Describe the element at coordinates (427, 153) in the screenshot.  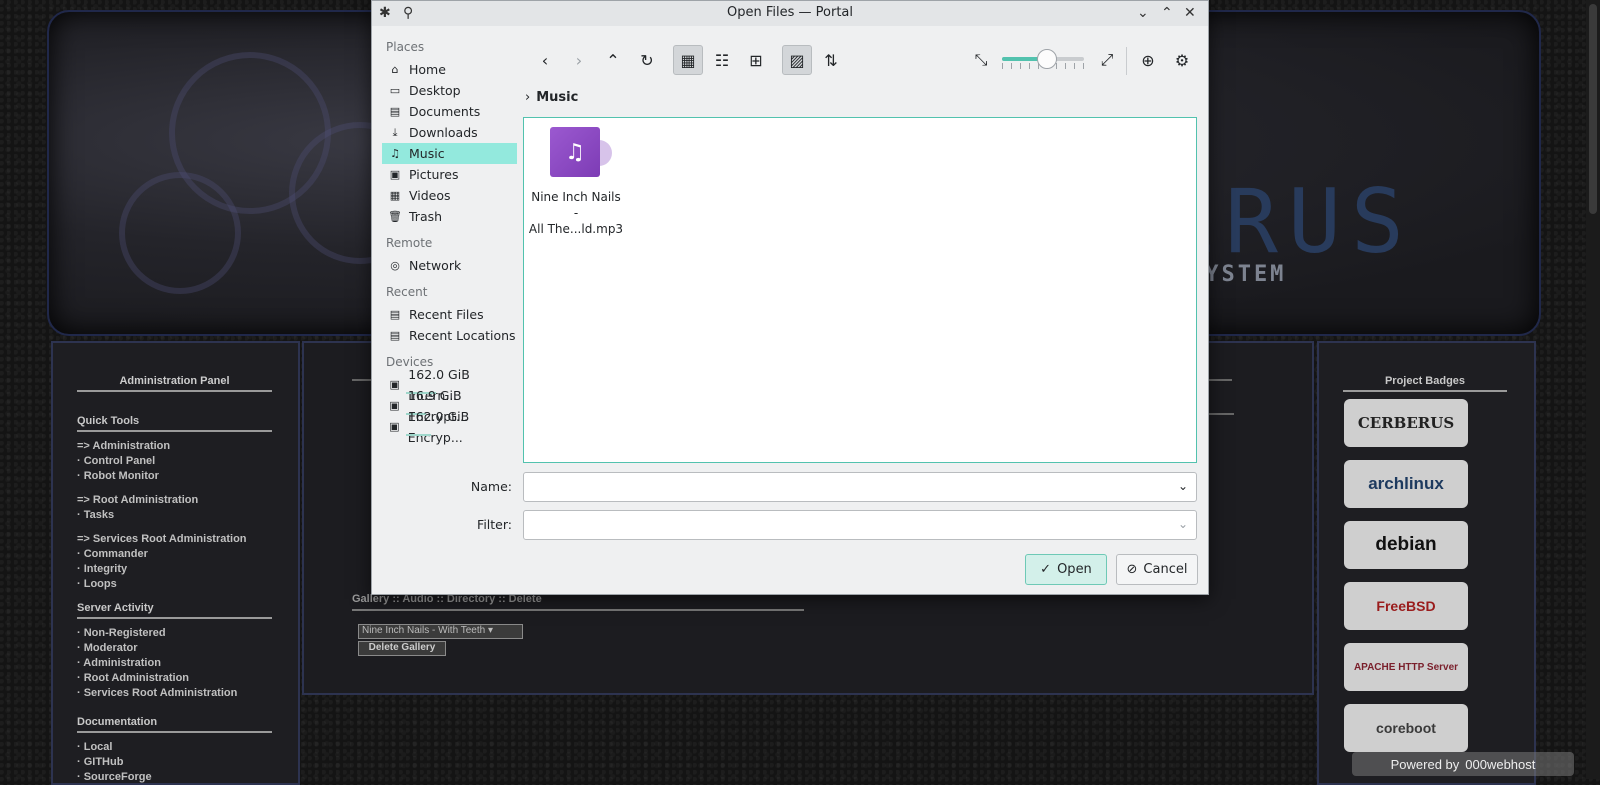
I see `places-item-label: Music` at that location.